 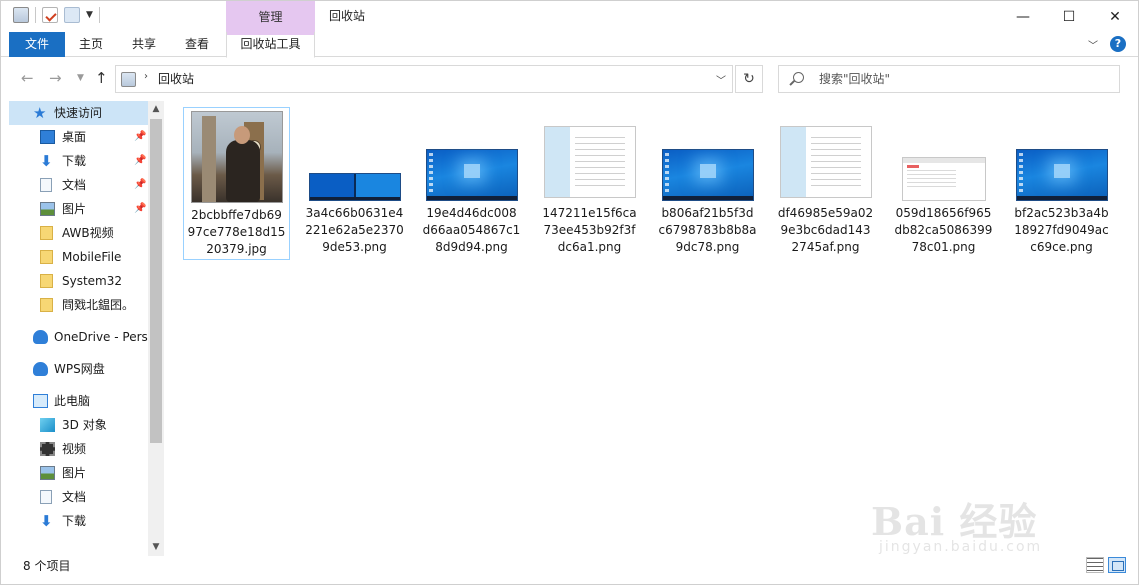 I want to click on document-icon, so click(x=46, y=497).